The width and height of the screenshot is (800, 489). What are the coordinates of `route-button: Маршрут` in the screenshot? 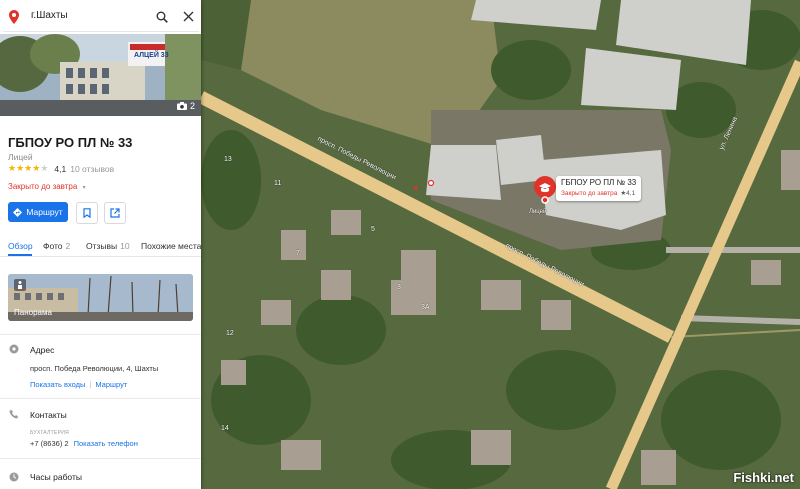 It's located at (38, 212).